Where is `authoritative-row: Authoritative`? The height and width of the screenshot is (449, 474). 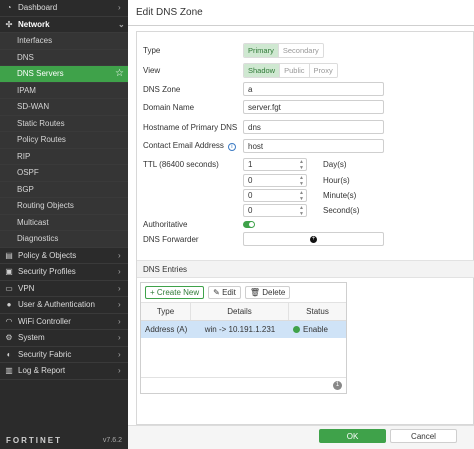
authoritative-row: Authoritative is located at coordinates (199, 224).